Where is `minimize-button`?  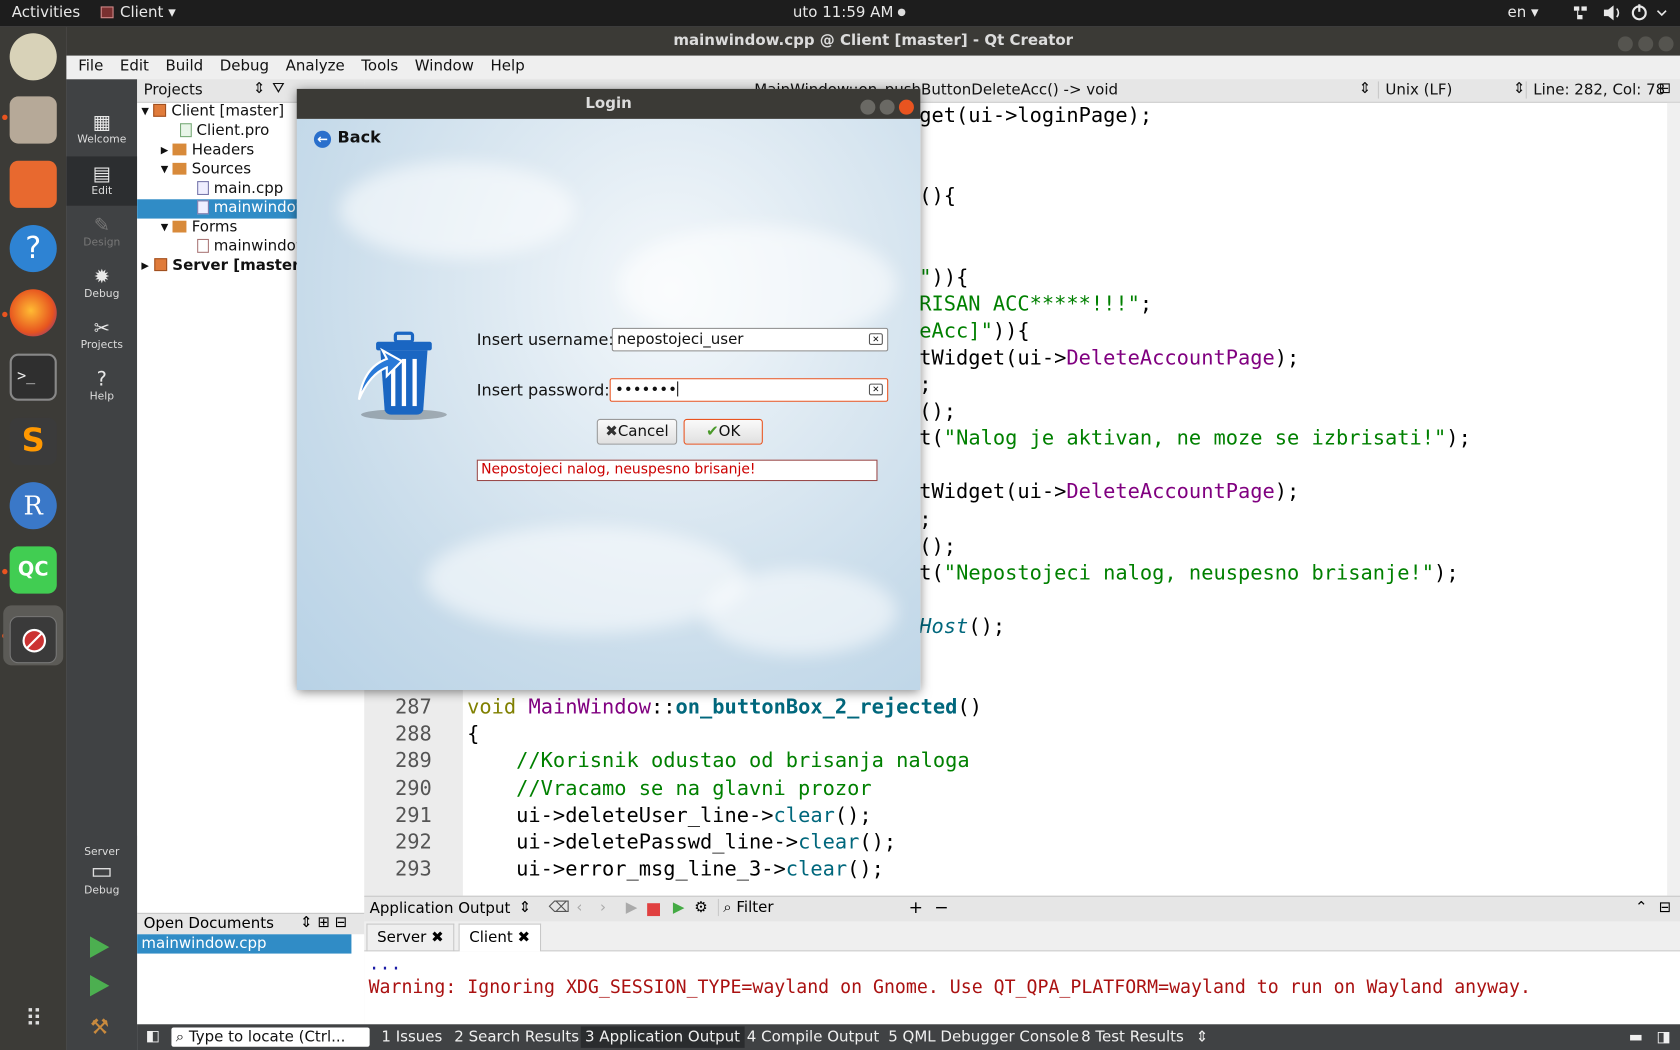 minimize-button is located at coordinates (1625, 44).